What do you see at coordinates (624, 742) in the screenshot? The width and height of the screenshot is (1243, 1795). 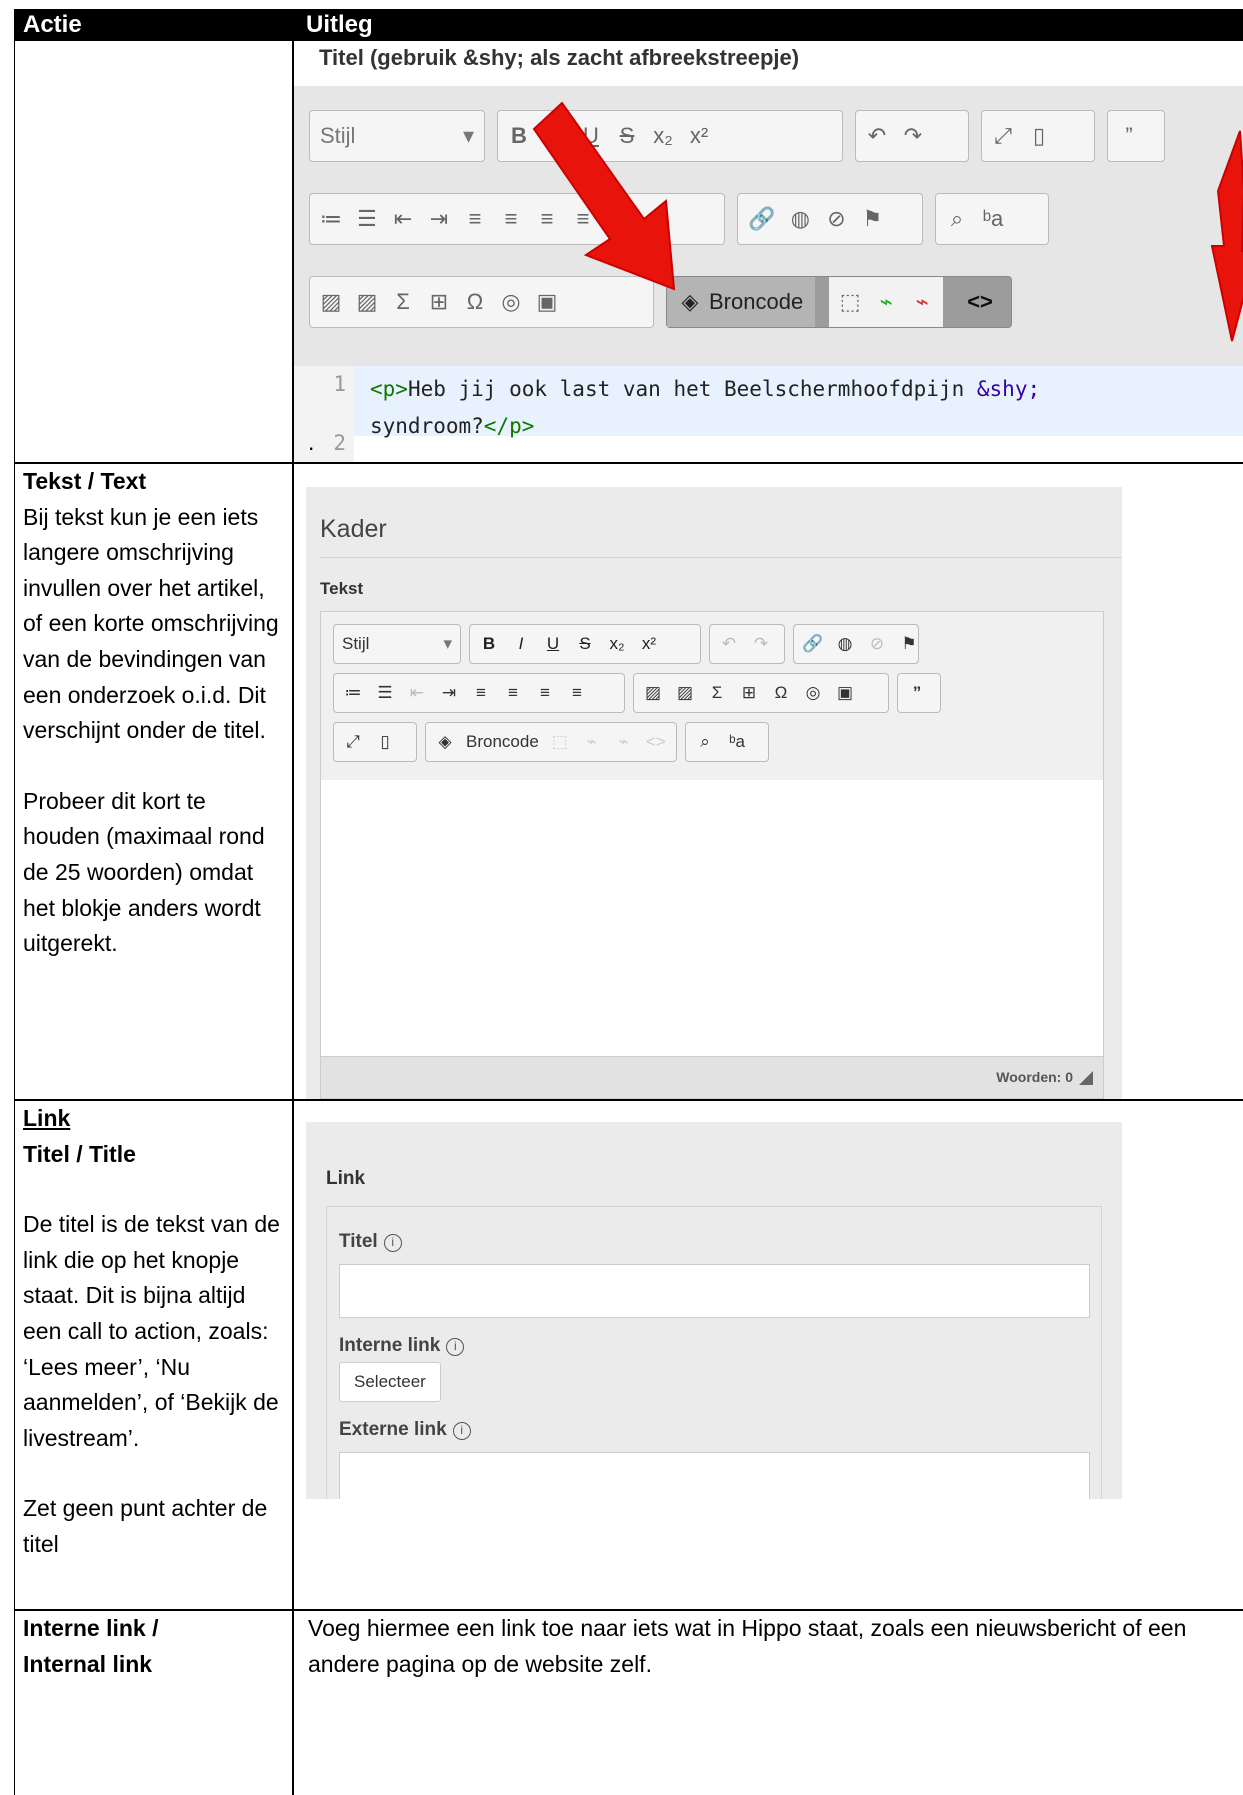 I see `comment-remove-icon: ⌁` at bounding box center [624, 742].